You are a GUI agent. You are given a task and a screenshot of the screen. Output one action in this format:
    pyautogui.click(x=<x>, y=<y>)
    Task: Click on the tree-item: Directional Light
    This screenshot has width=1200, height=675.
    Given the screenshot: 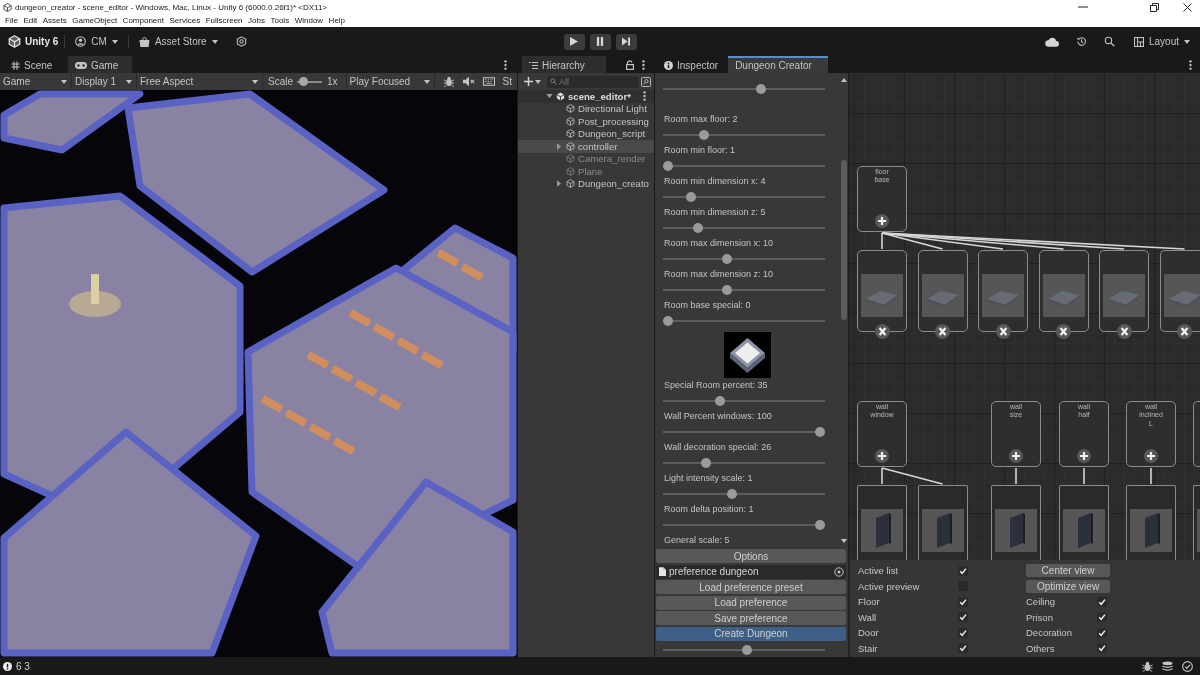 What is the action you would take?
    pyautogui.click(x=586, y=108)
    